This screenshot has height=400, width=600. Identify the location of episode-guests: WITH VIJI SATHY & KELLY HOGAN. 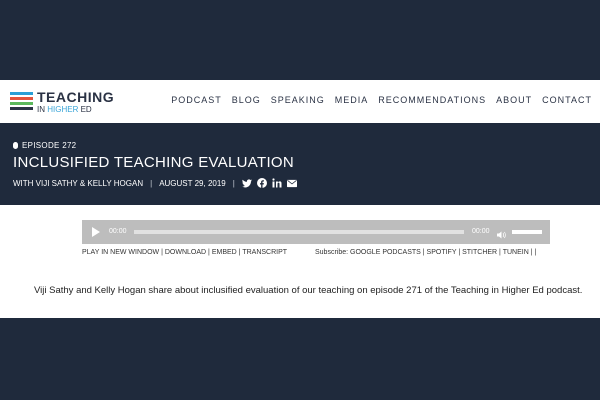
(78, 183).